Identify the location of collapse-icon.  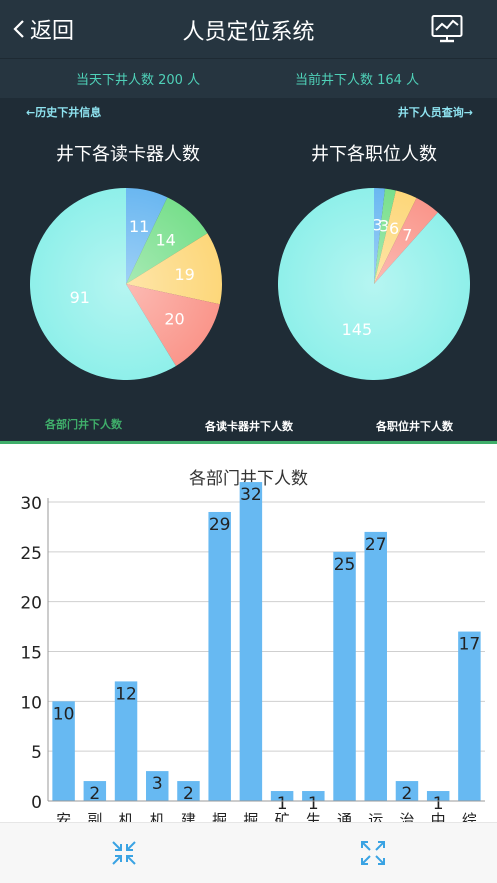
(124, 853).